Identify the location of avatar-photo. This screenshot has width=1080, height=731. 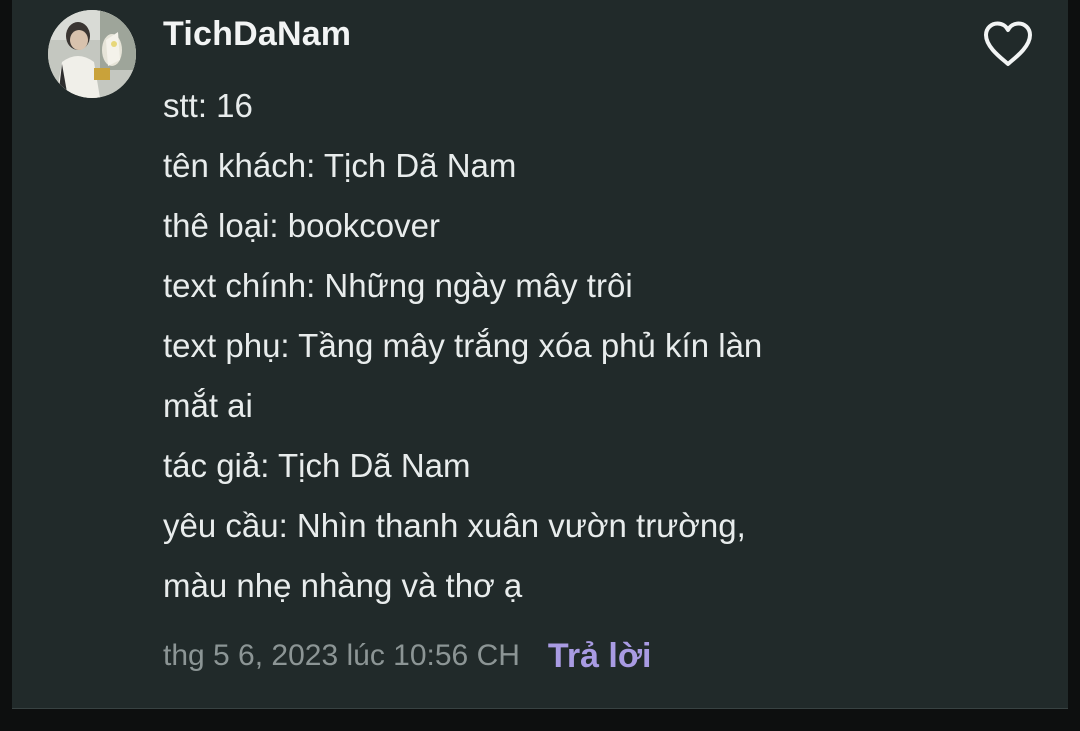
(92, 54).